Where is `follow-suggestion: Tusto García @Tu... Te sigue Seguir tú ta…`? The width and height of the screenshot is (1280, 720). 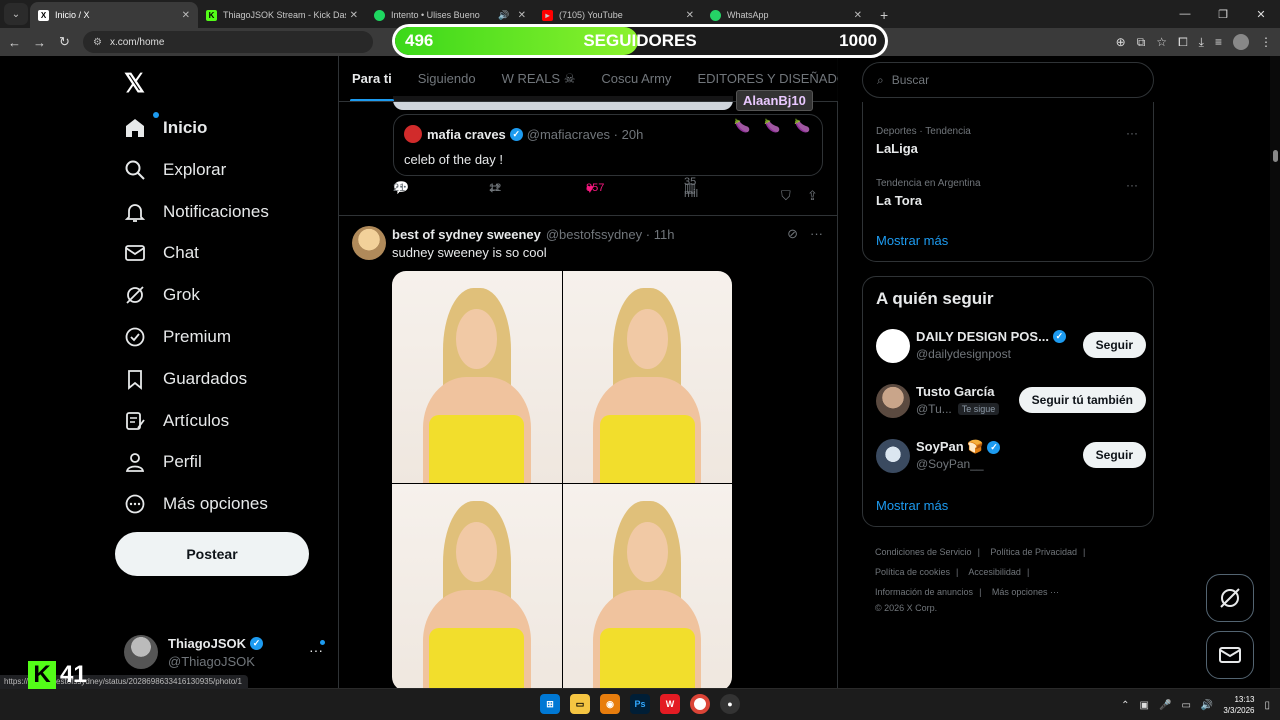 follow-suggestion: Tusto García @Tu... Te sigue Seguir tú ta… is located at coordinates (1011, 402).